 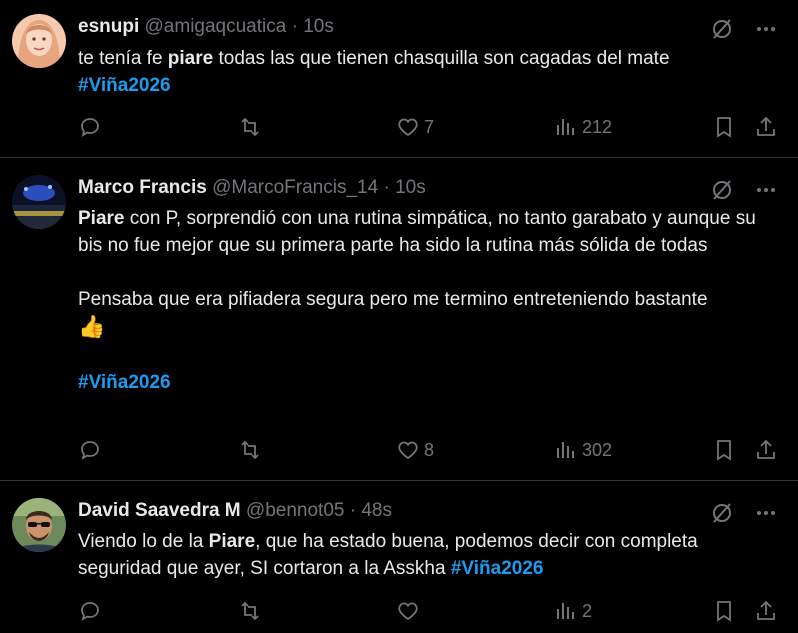 I want to click on tweet-header: esnupi @amigaqcuatica · 10s, so click(x=206, y=27).